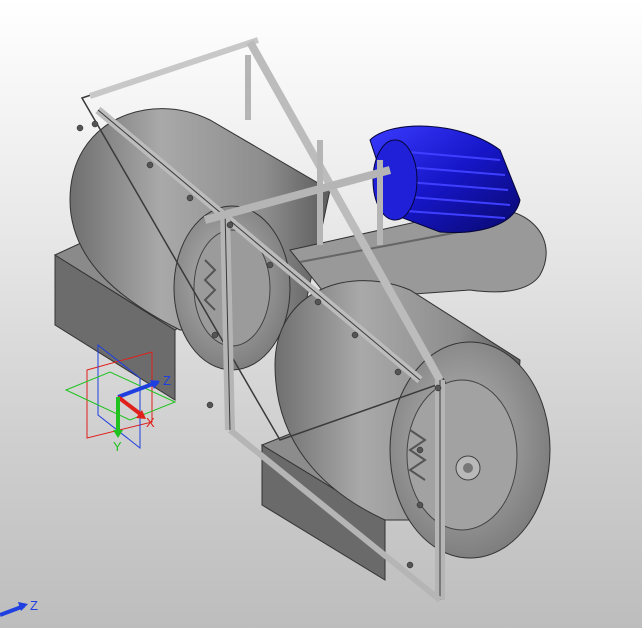 The image size is (642, 628). What do you see at coordinates (130, 406) in the screenshot?
I see `triad-axis-x` at bounding box center [130, 406].